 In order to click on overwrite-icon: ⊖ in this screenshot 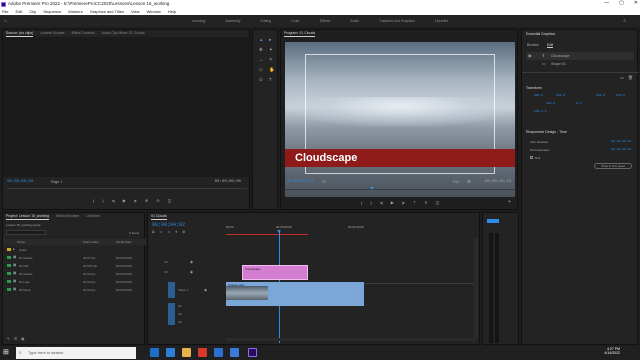, I will do `click(157, 200)`.